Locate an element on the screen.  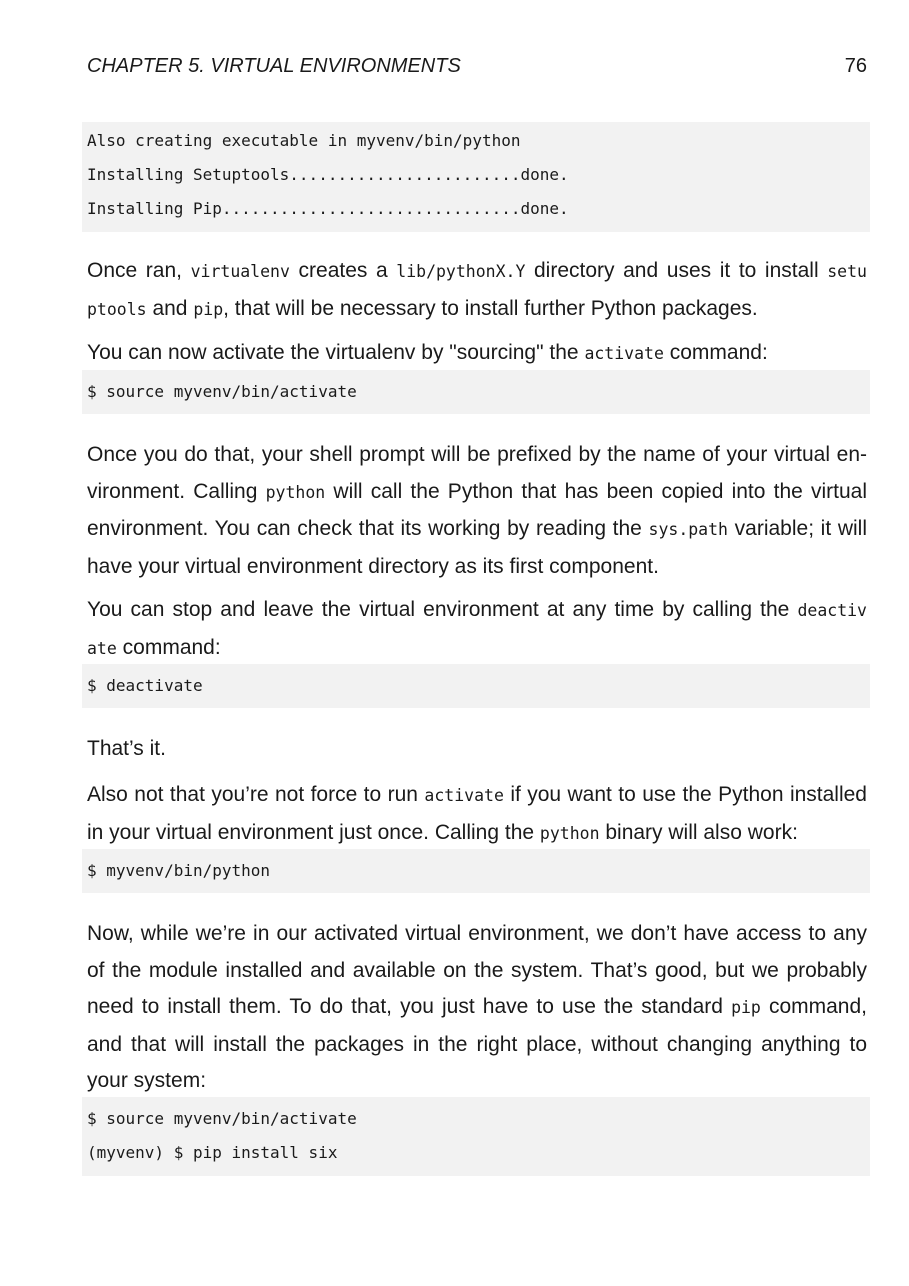
text: That’s it. is located at coordinates (126, 748).